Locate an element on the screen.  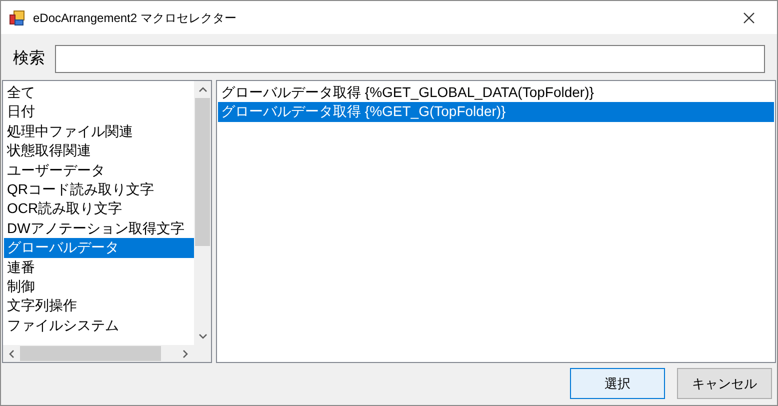
scroll-up-icon is located at coordinates (202, 89).